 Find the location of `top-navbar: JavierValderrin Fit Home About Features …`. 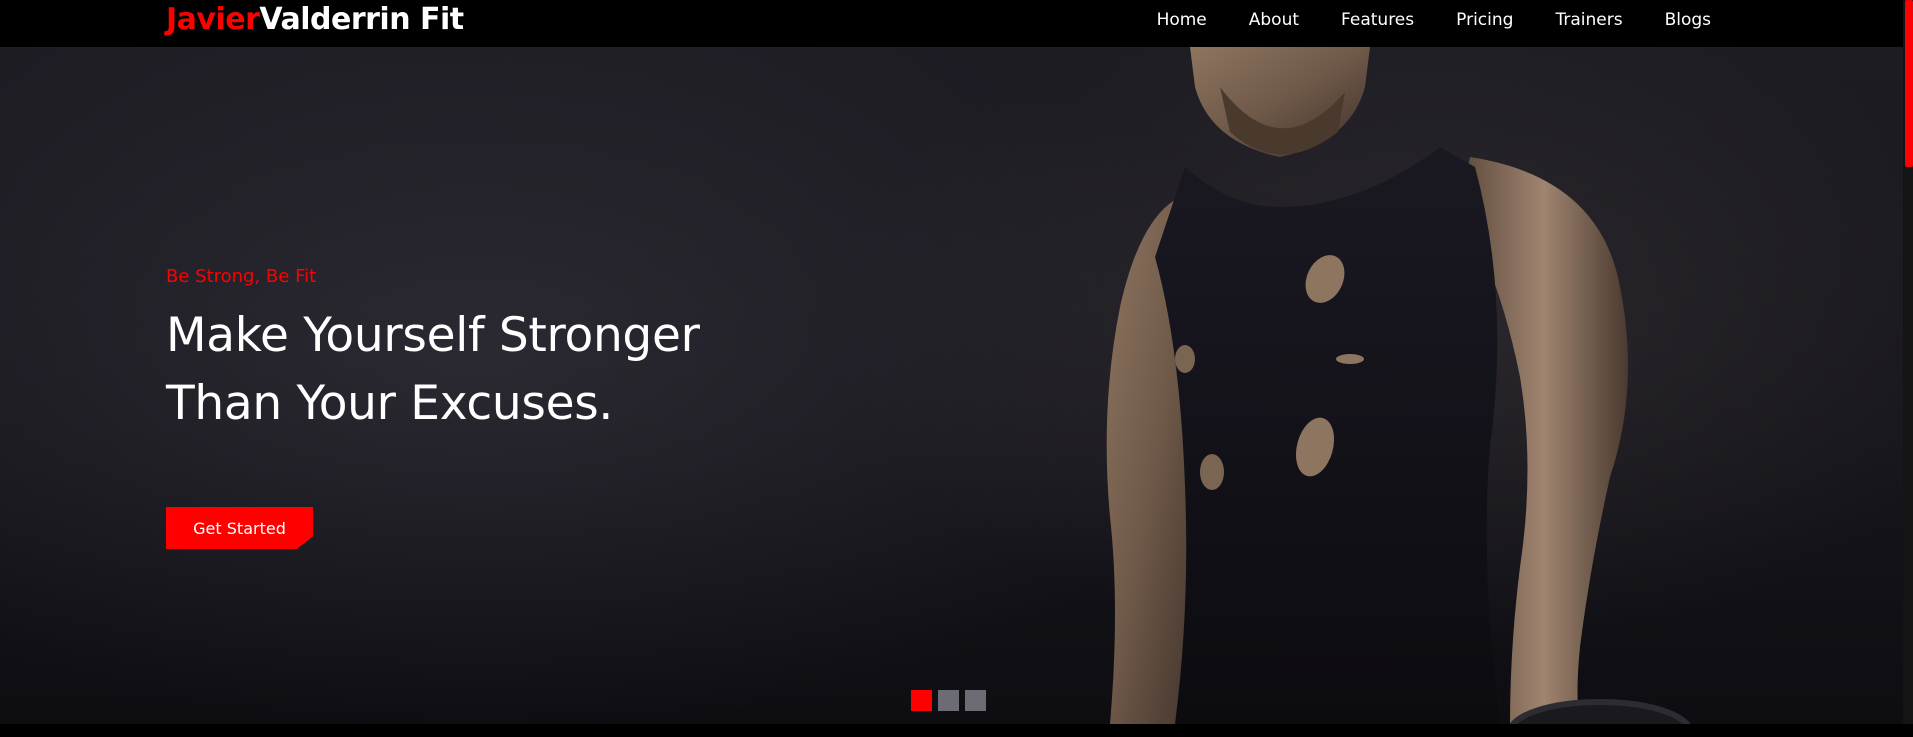

top-navbar: JavierValderrin Fit Home About Features … is located at coordinates (951, 23).